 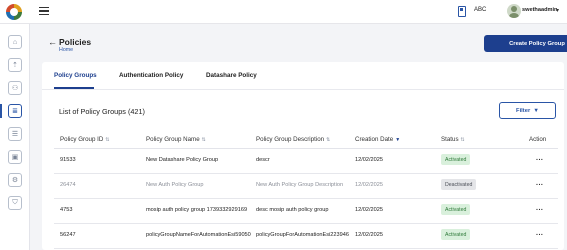 I want to click on column-header-id: Policy Group ID ⇅, so click(x=85, y=139).